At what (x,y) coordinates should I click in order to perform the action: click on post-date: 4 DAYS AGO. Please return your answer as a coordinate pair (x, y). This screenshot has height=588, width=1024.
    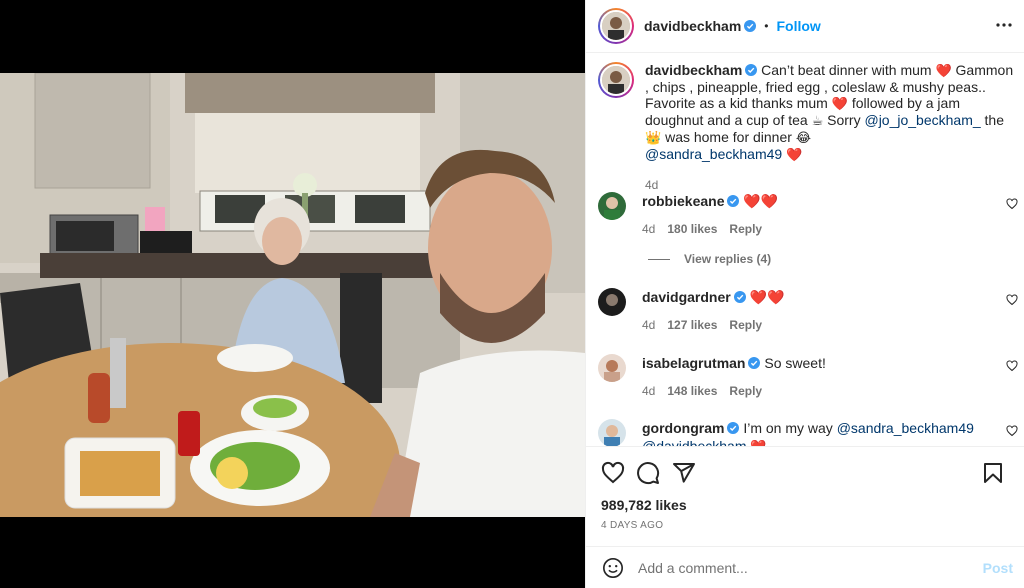
    Looking at the image, I should click on (632, 525).